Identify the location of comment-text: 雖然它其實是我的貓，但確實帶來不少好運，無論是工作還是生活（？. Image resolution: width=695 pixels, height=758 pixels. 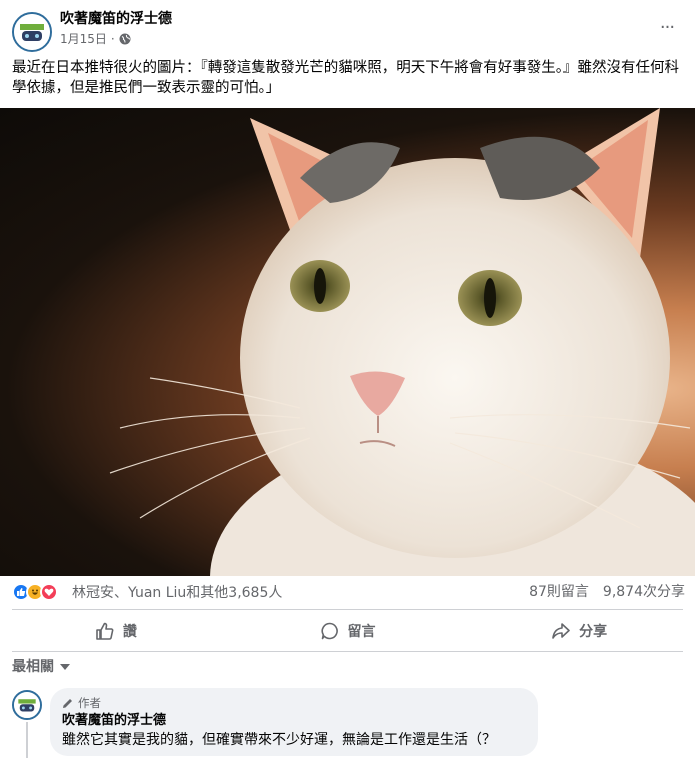
(279, 740).